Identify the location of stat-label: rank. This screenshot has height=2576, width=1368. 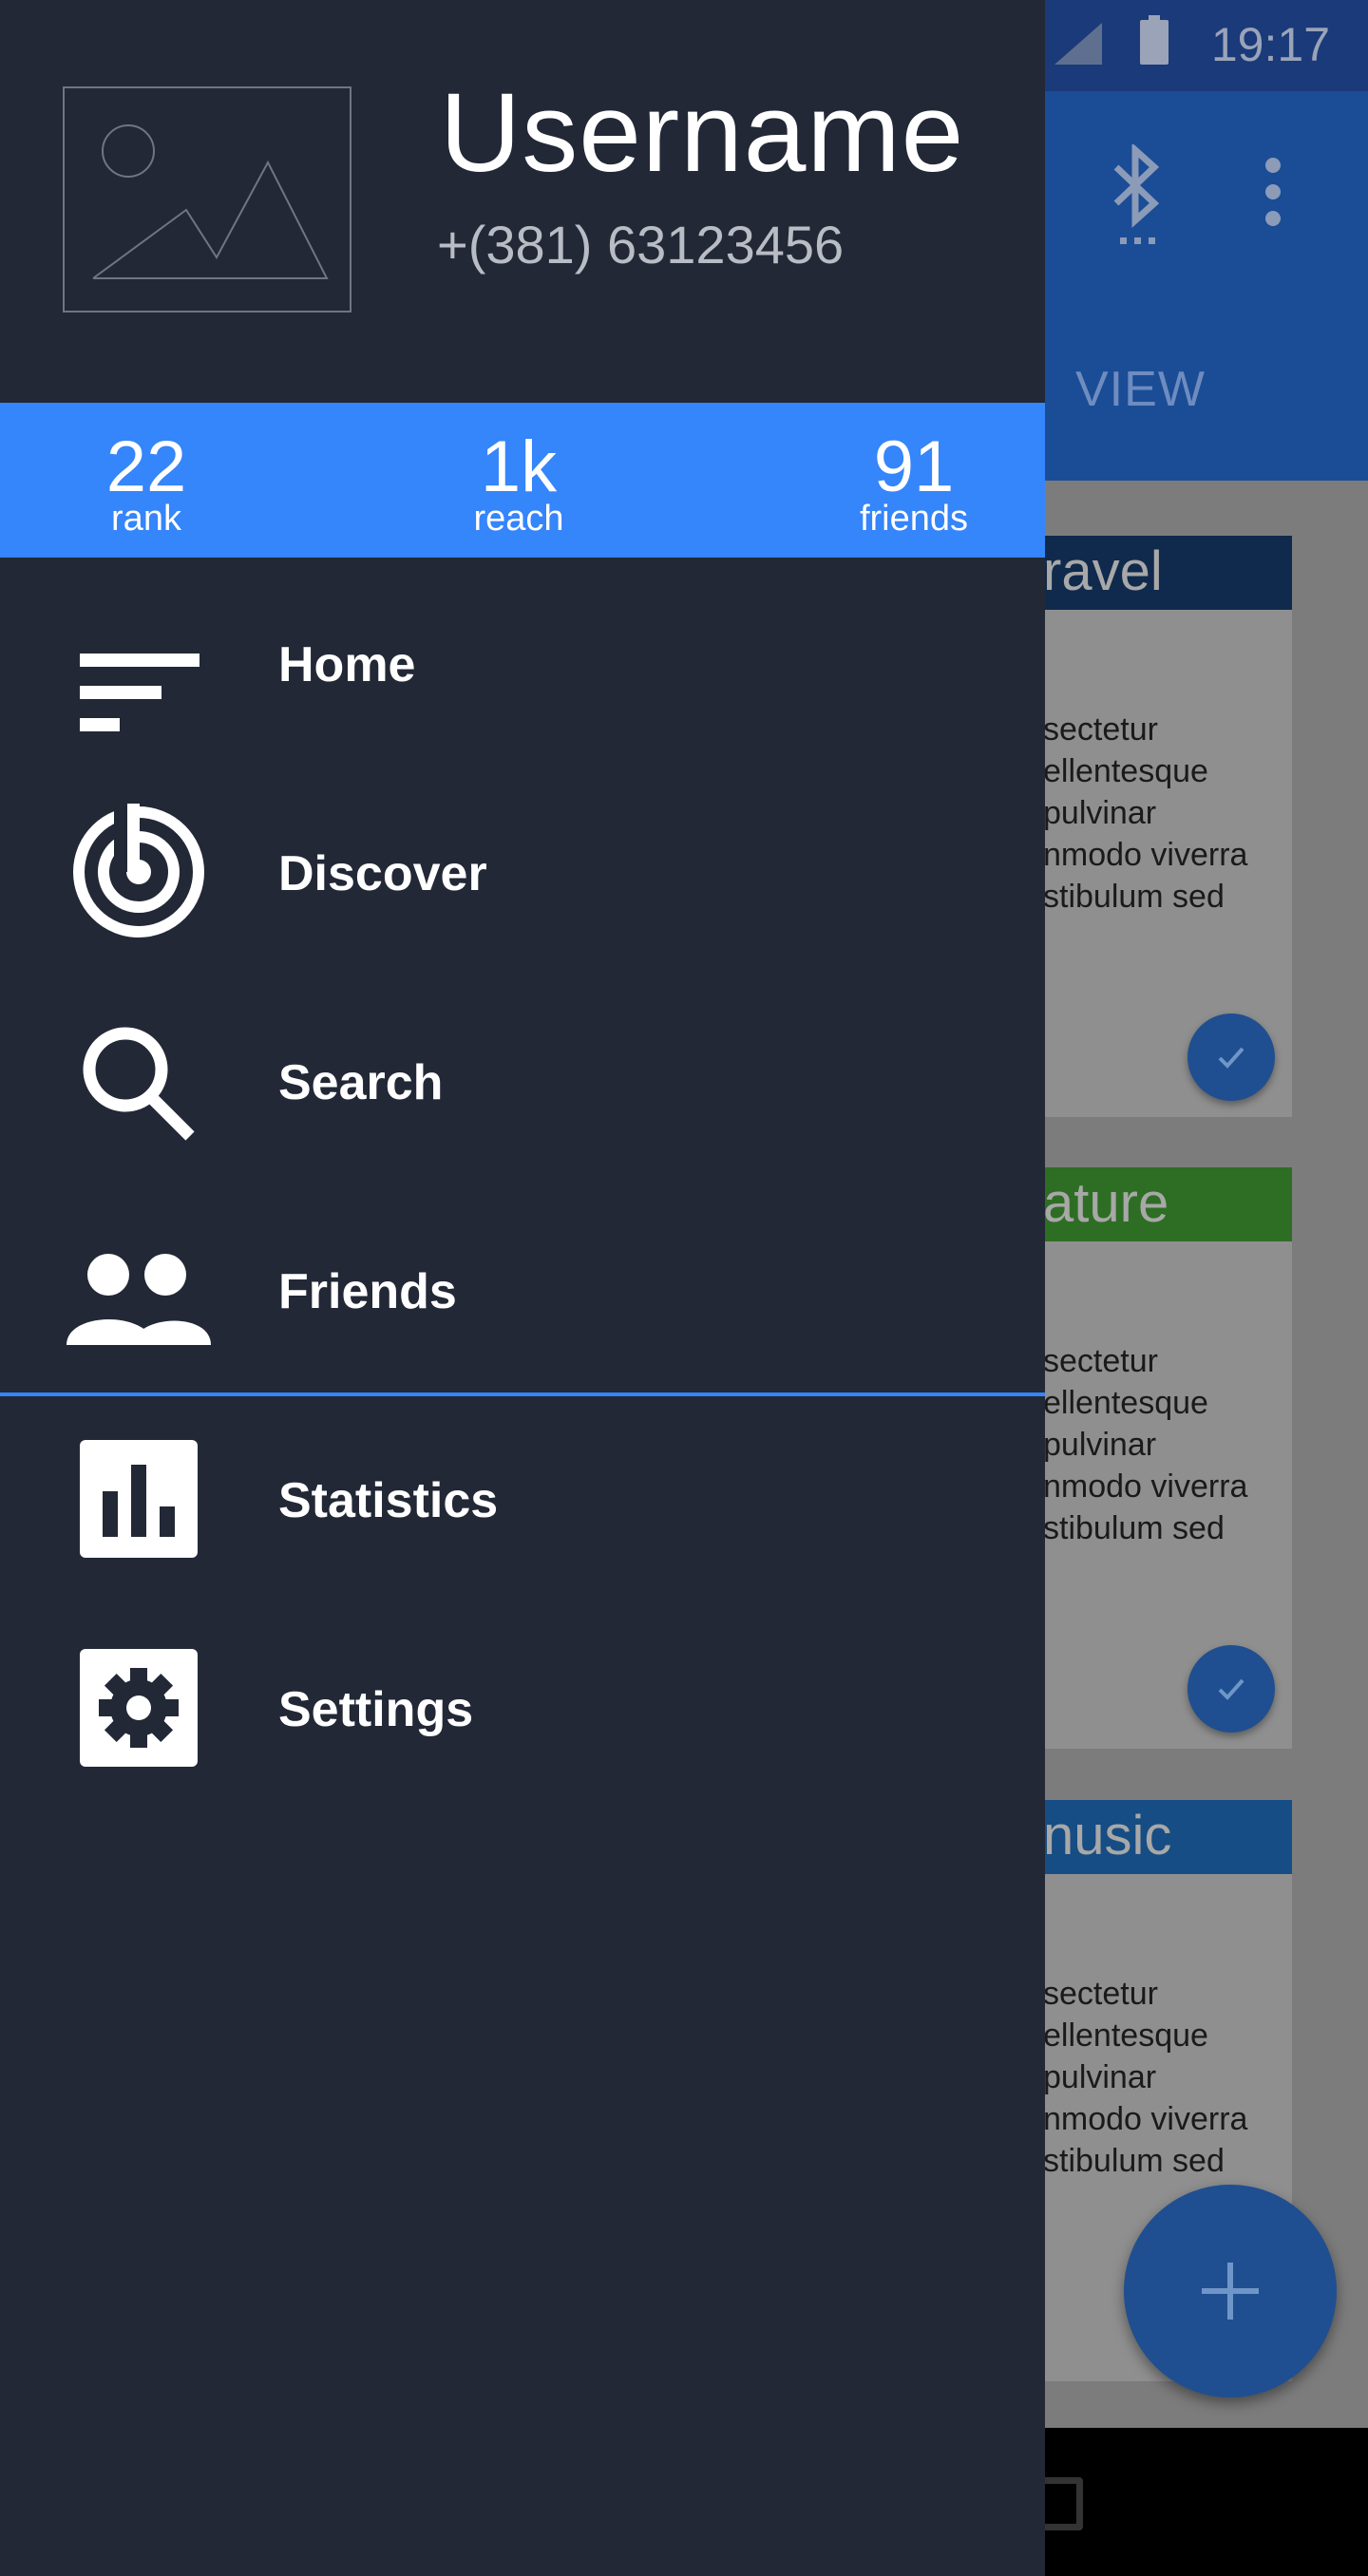
(146, 519).